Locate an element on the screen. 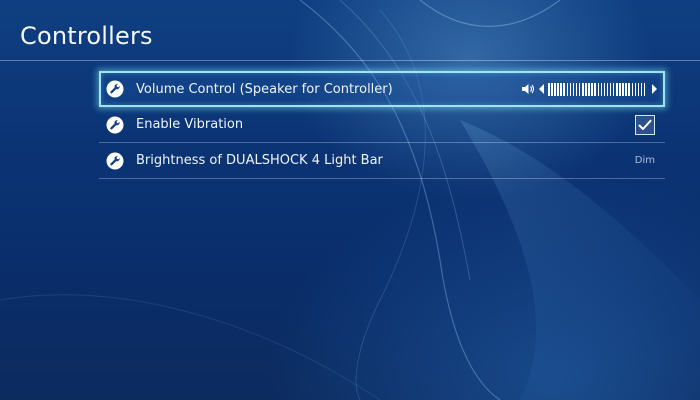 The width and height of the screenshot is (700, 400). title-divider is located at coordinates (350, 60).